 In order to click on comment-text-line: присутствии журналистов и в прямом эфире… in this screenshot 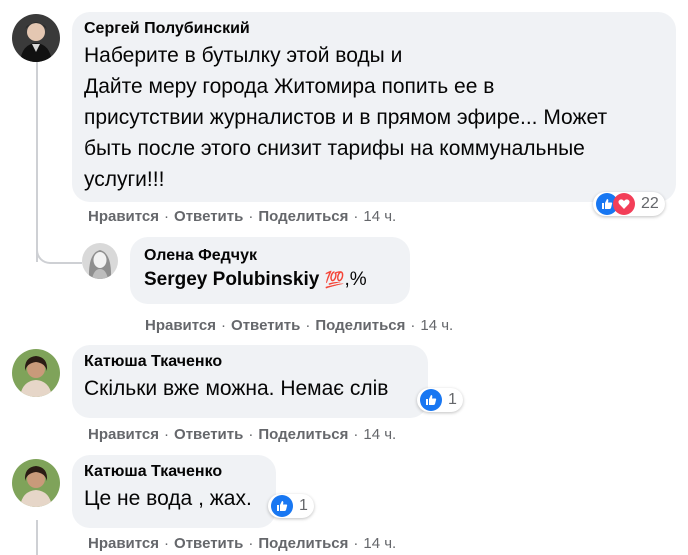, I will do `click(346, 117)`.